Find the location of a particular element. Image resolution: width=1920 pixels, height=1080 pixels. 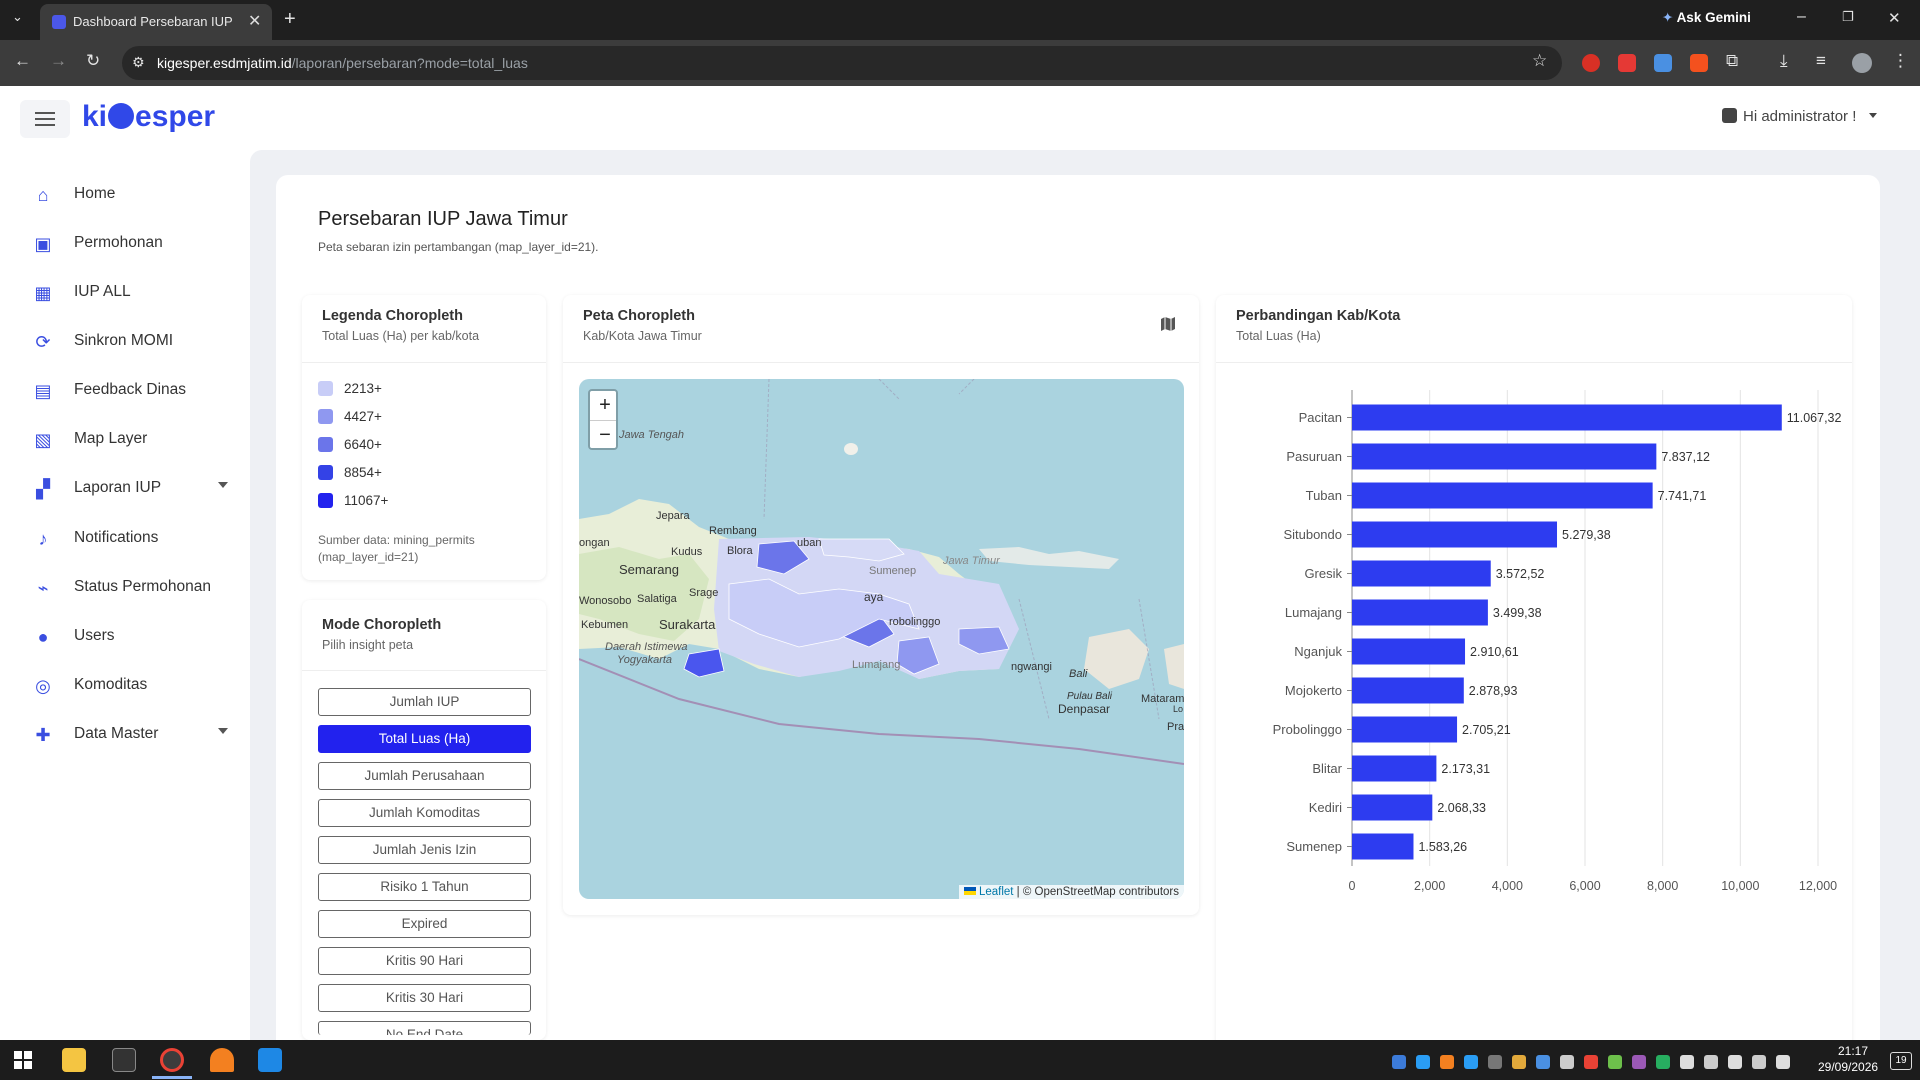

back-icon: ← is located at coordinates (22, 61).